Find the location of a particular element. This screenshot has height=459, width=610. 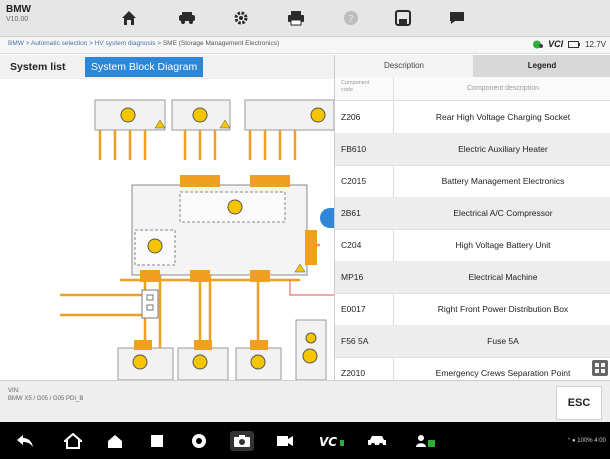

help-icon: ? is located at coordinates (351, 18).